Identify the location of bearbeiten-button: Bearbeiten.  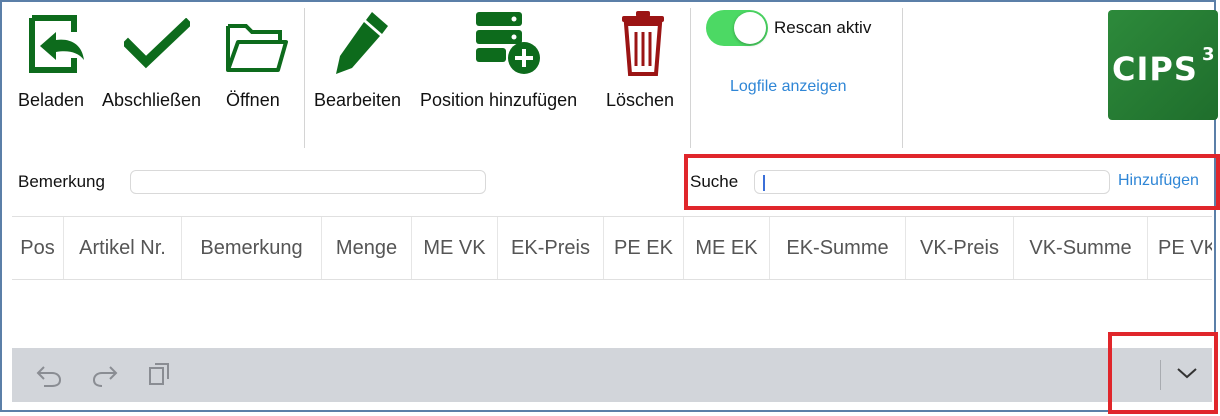
(364, 62).